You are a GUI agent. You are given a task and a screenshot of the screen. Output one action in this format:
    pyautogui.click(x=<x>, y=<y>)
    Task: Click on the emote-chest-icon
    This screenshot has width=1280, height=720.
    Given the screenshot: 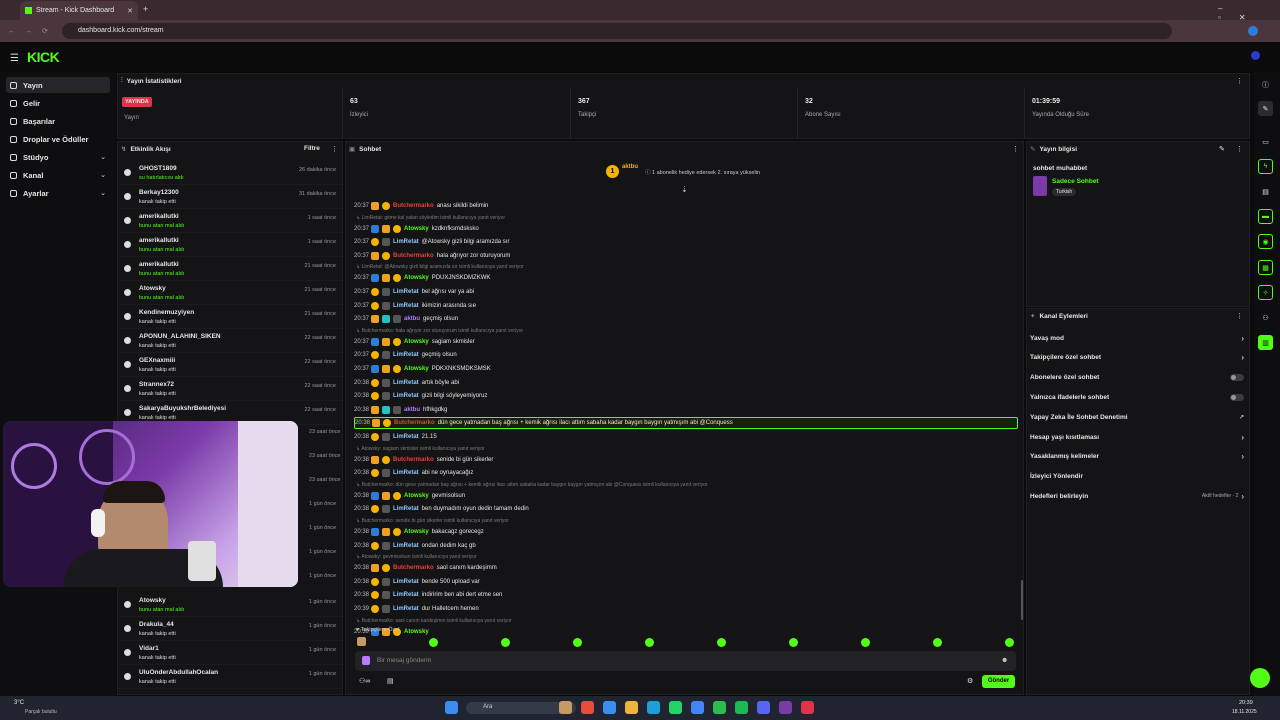 What is the action you would take?
    pyautogui.click(x=361, y=641)
    